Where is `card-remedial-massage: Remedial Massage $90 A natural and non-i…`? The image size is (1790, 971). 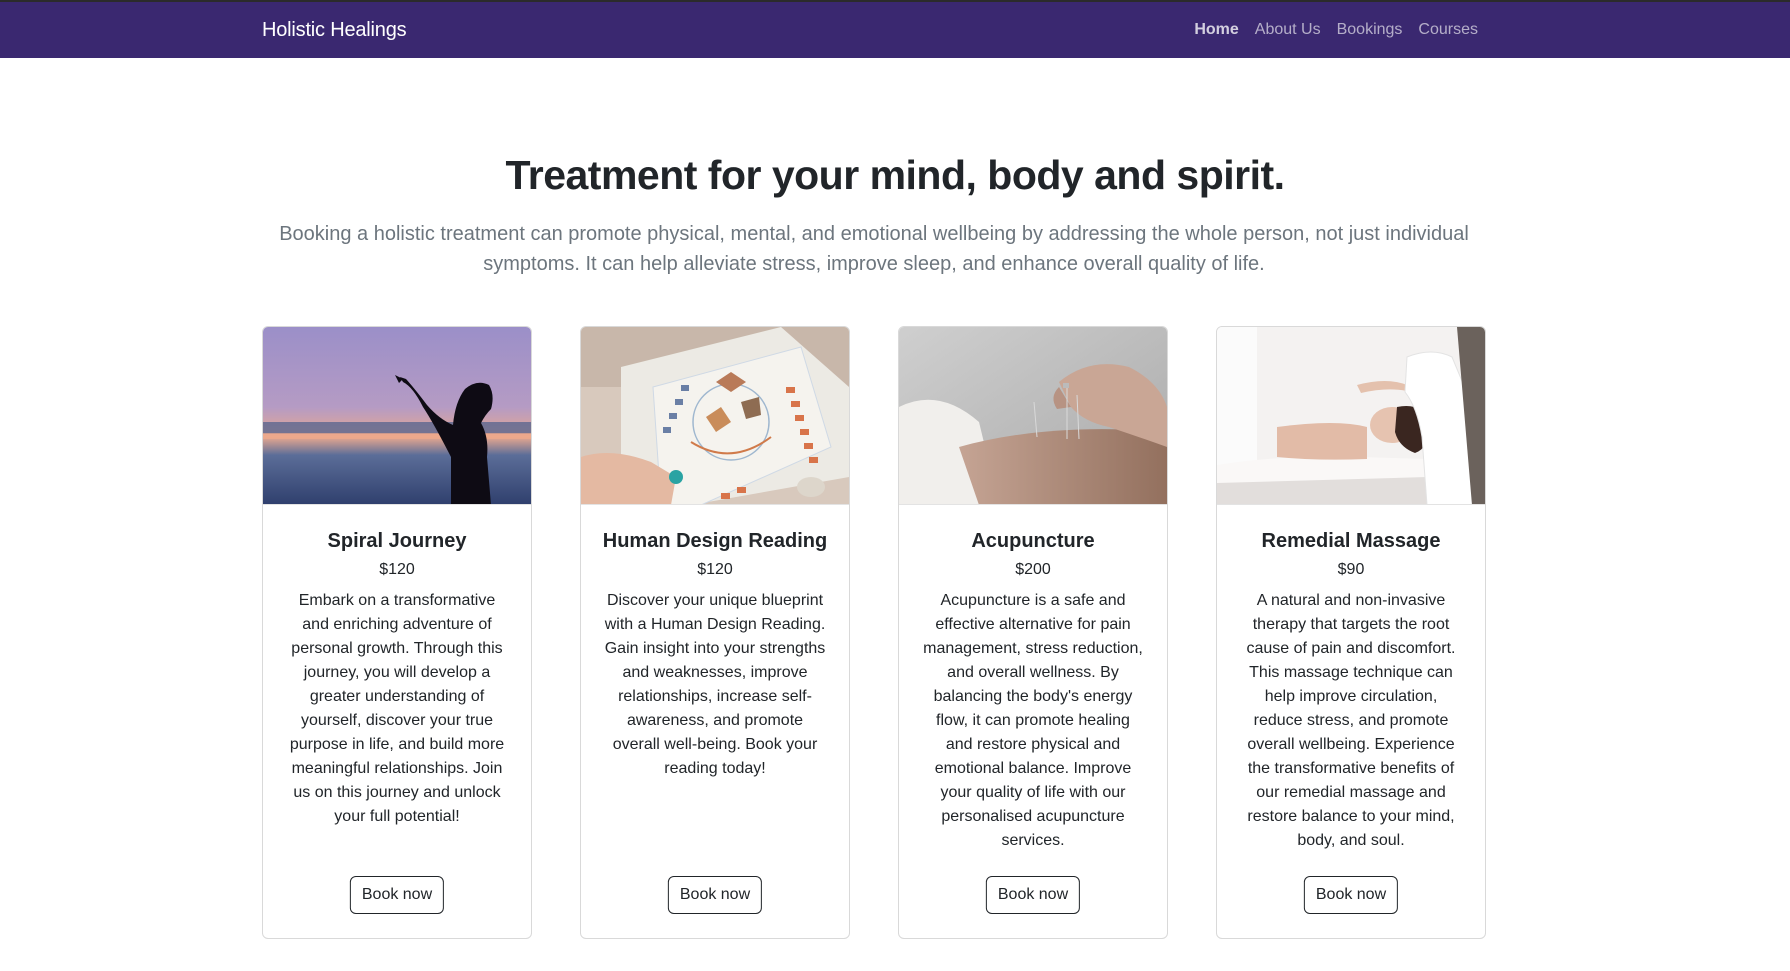 card-remedial-massage: Remedial Massage $90 A natural and non-i… is located at coordinates (1351, 632).